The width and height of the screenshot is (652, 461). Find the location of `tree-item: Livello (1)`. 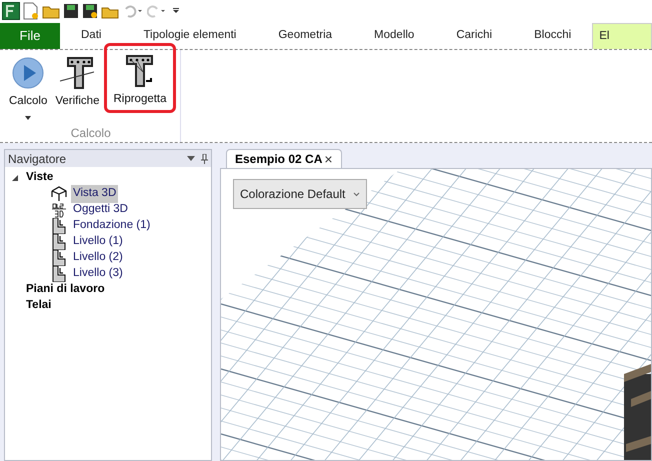

tree-item: Livello (1) is located at coordinates (98, 242).